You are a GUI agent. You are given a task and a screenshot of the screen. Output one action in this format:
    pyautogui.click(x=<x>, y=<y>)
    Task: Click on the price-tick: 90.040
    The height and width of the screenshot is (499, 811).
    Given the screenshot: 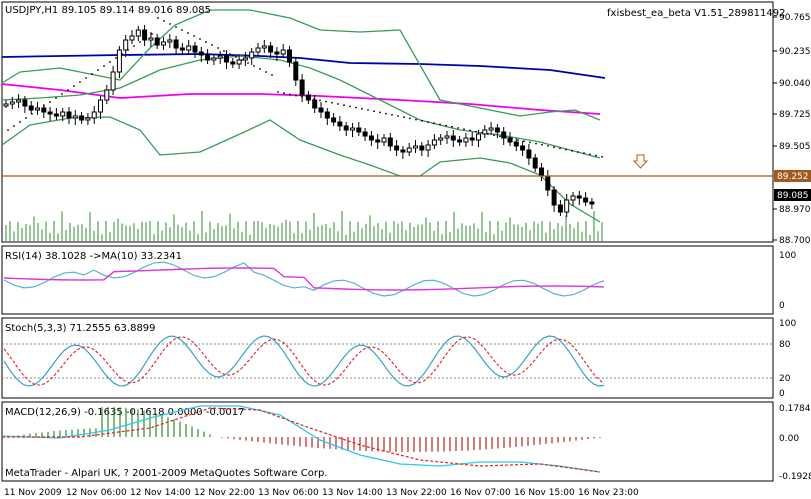 What is the action you would take?
    pyautogui.click(x=795, y=84)
    